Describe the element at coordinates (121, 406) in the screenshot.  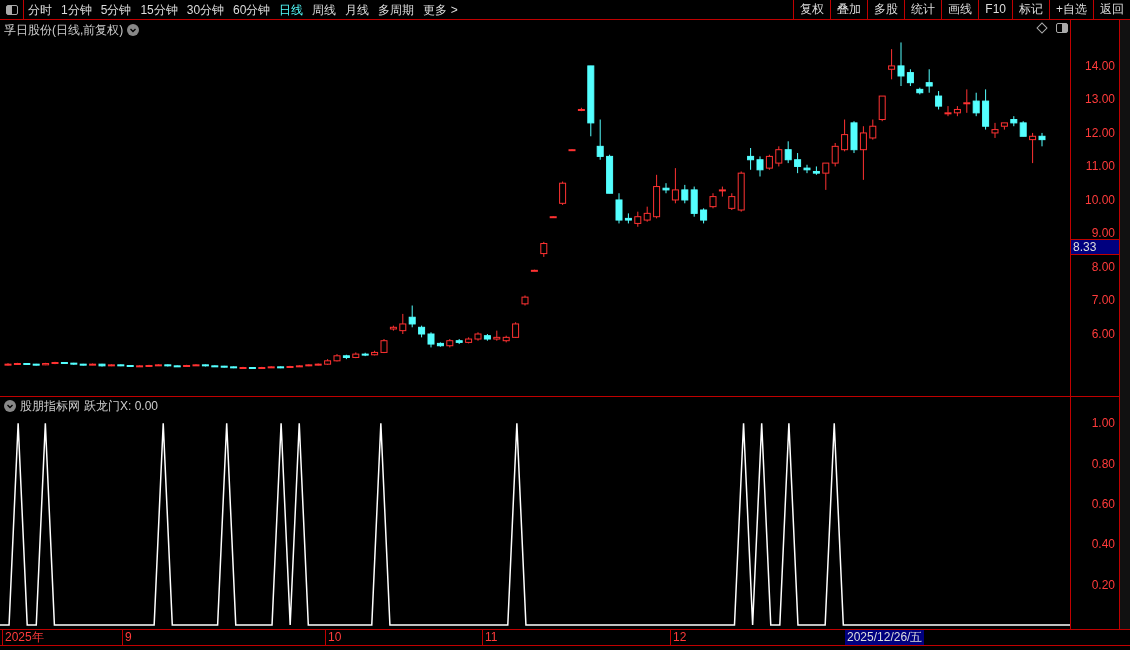
I see `indicator-value: 跃龙门X: 0.00` at that location.